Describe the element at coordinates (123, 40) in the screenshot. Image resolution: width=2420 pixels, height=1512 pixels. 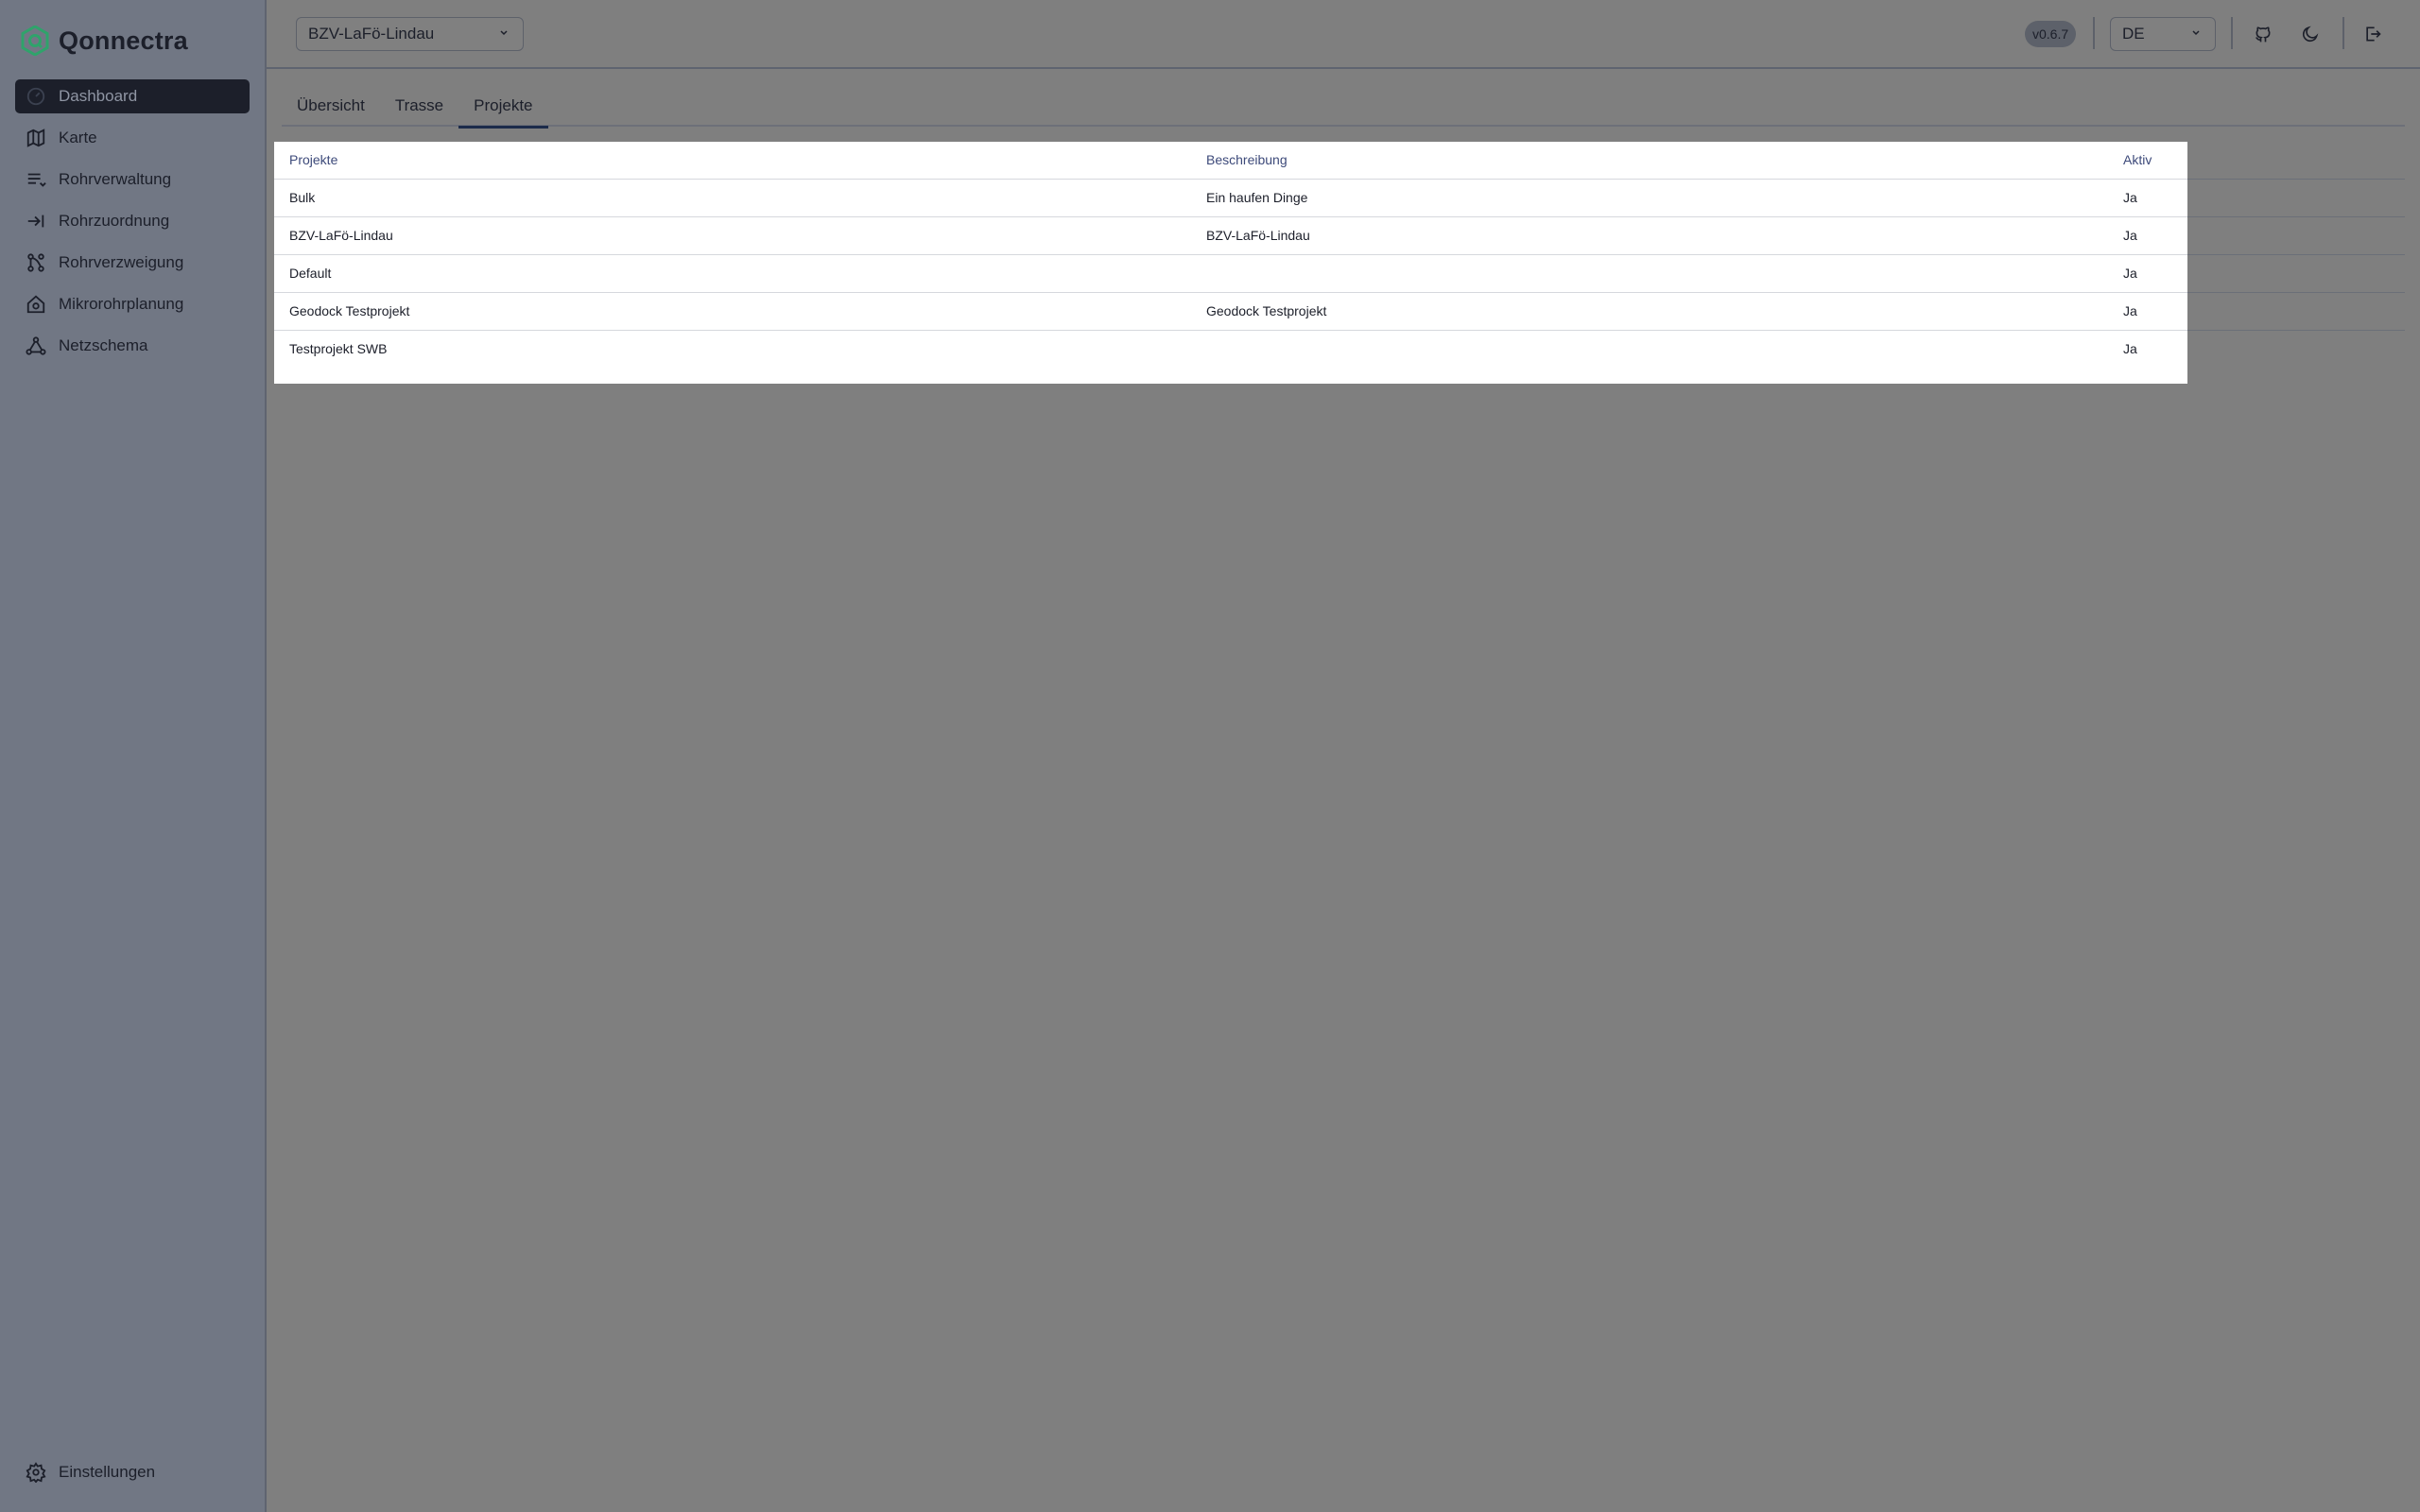
I see `app-name: Qonnectra` at that location.